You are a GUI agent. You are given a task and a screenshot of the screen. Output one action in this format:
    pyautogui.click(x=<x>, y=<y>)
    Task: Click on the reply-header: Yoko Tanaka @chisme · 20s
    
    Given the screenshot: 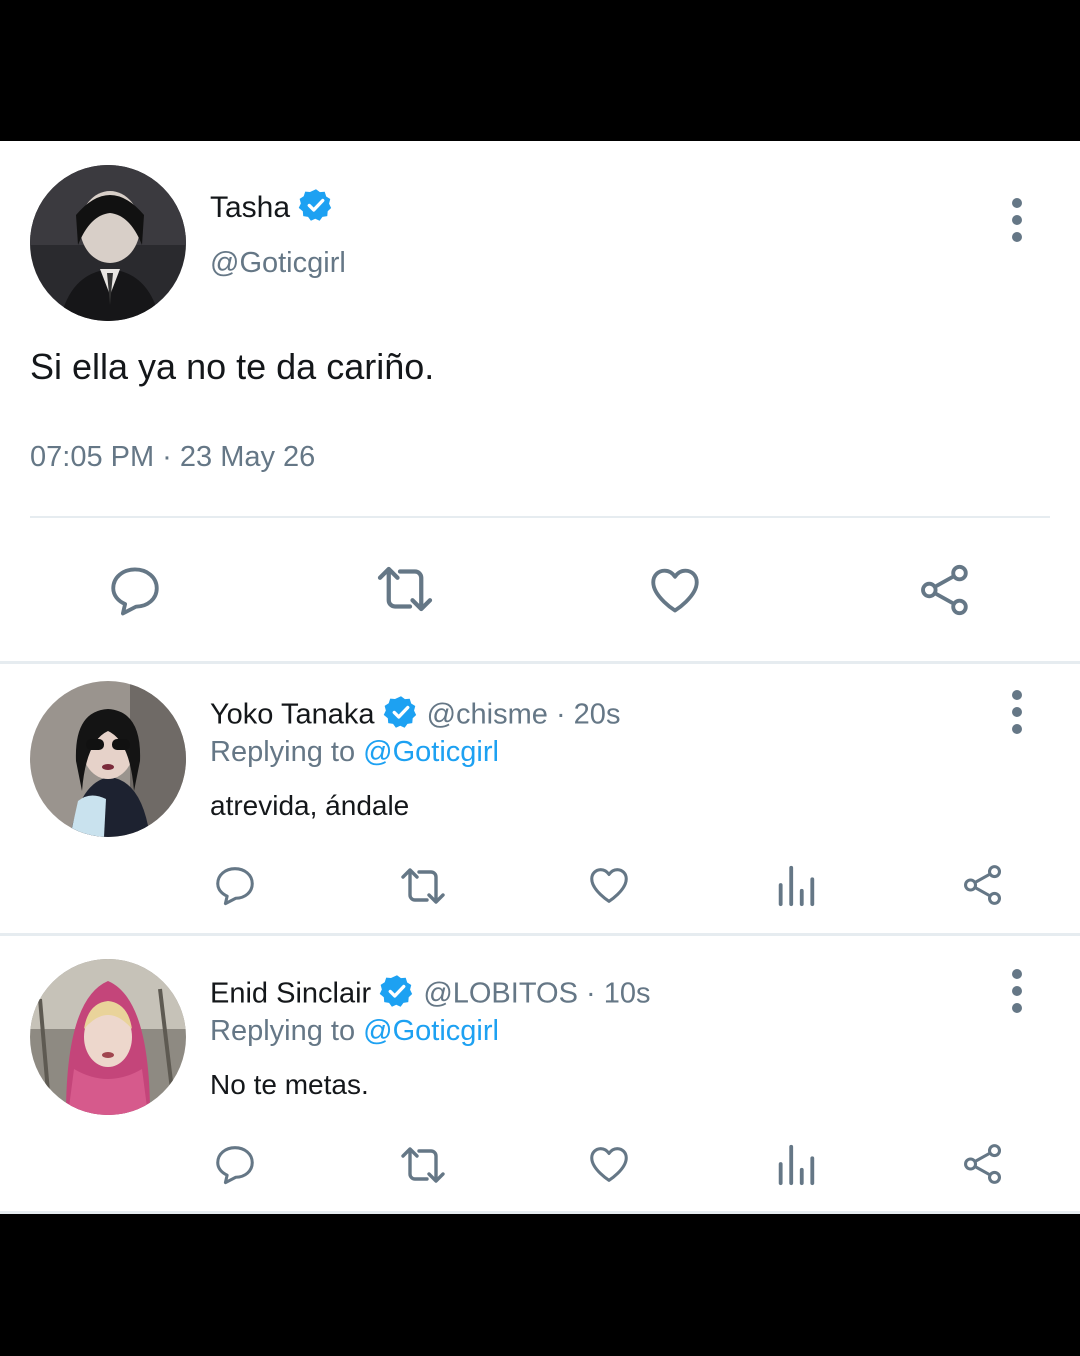 What is the action you would take?
    pyautogui.click(x=415, y=716)
    